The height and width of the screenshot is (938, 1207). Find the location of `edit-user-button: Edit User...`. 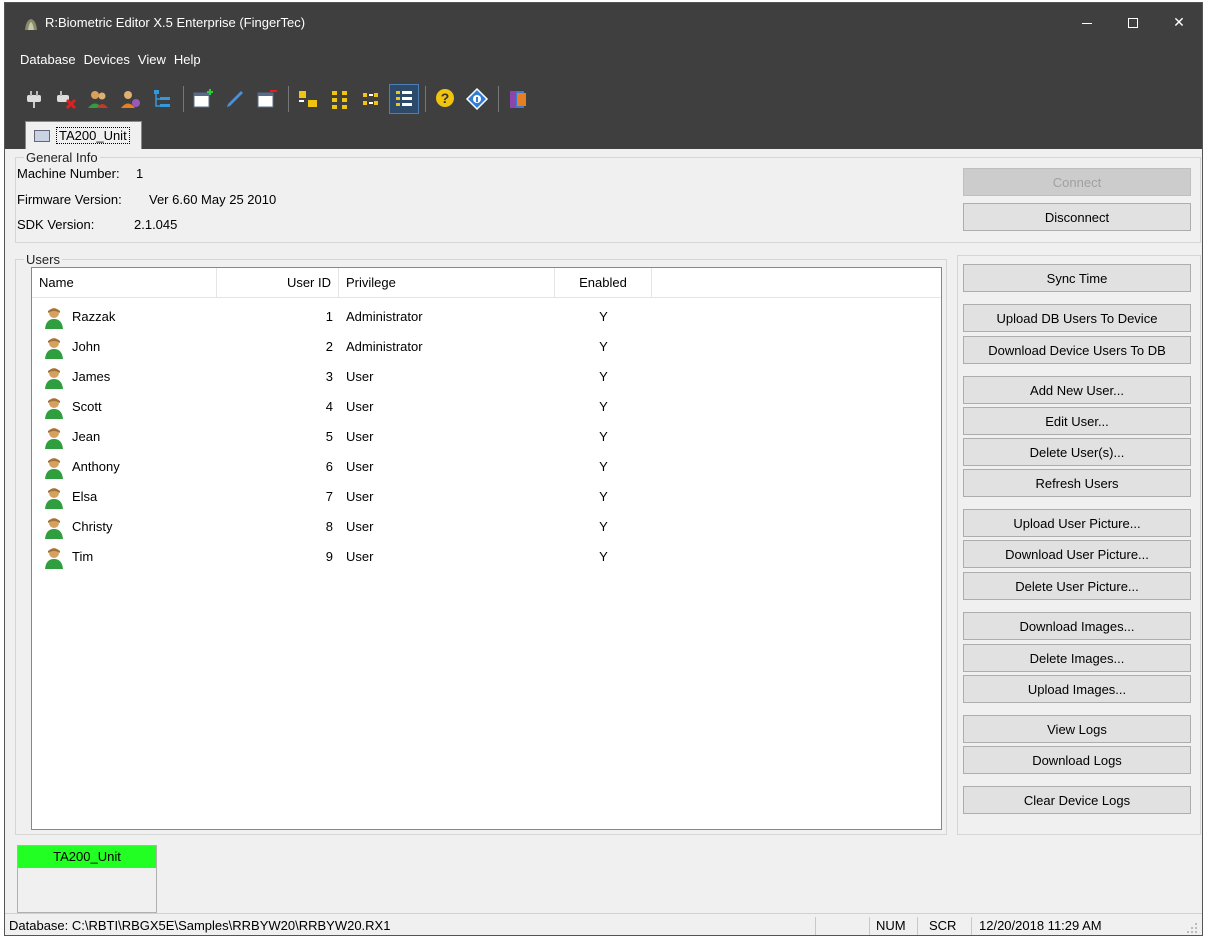

edit-user-button: Edit User... is located at coordinates (1077, 421).